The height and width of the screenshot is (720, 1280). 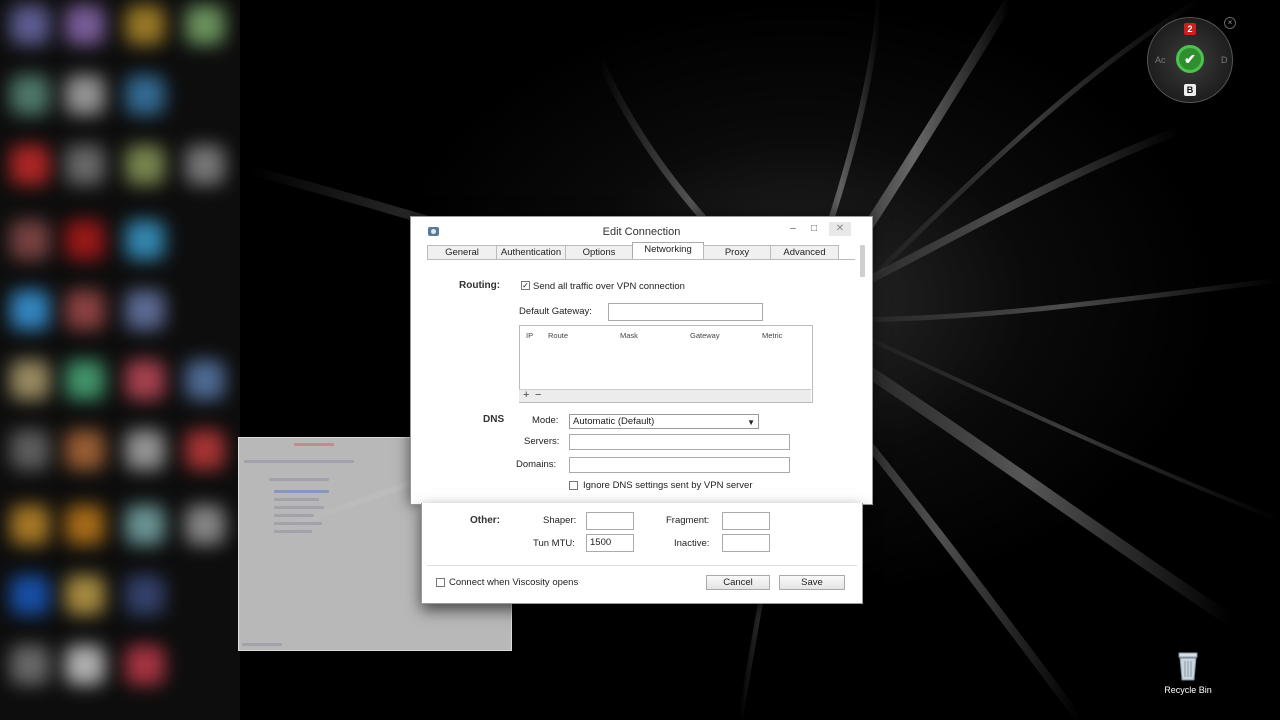 What do you see at coordinates (679, 465) in the screenshot?
I see `dns-domains-field` at bounding box center [679, 465].